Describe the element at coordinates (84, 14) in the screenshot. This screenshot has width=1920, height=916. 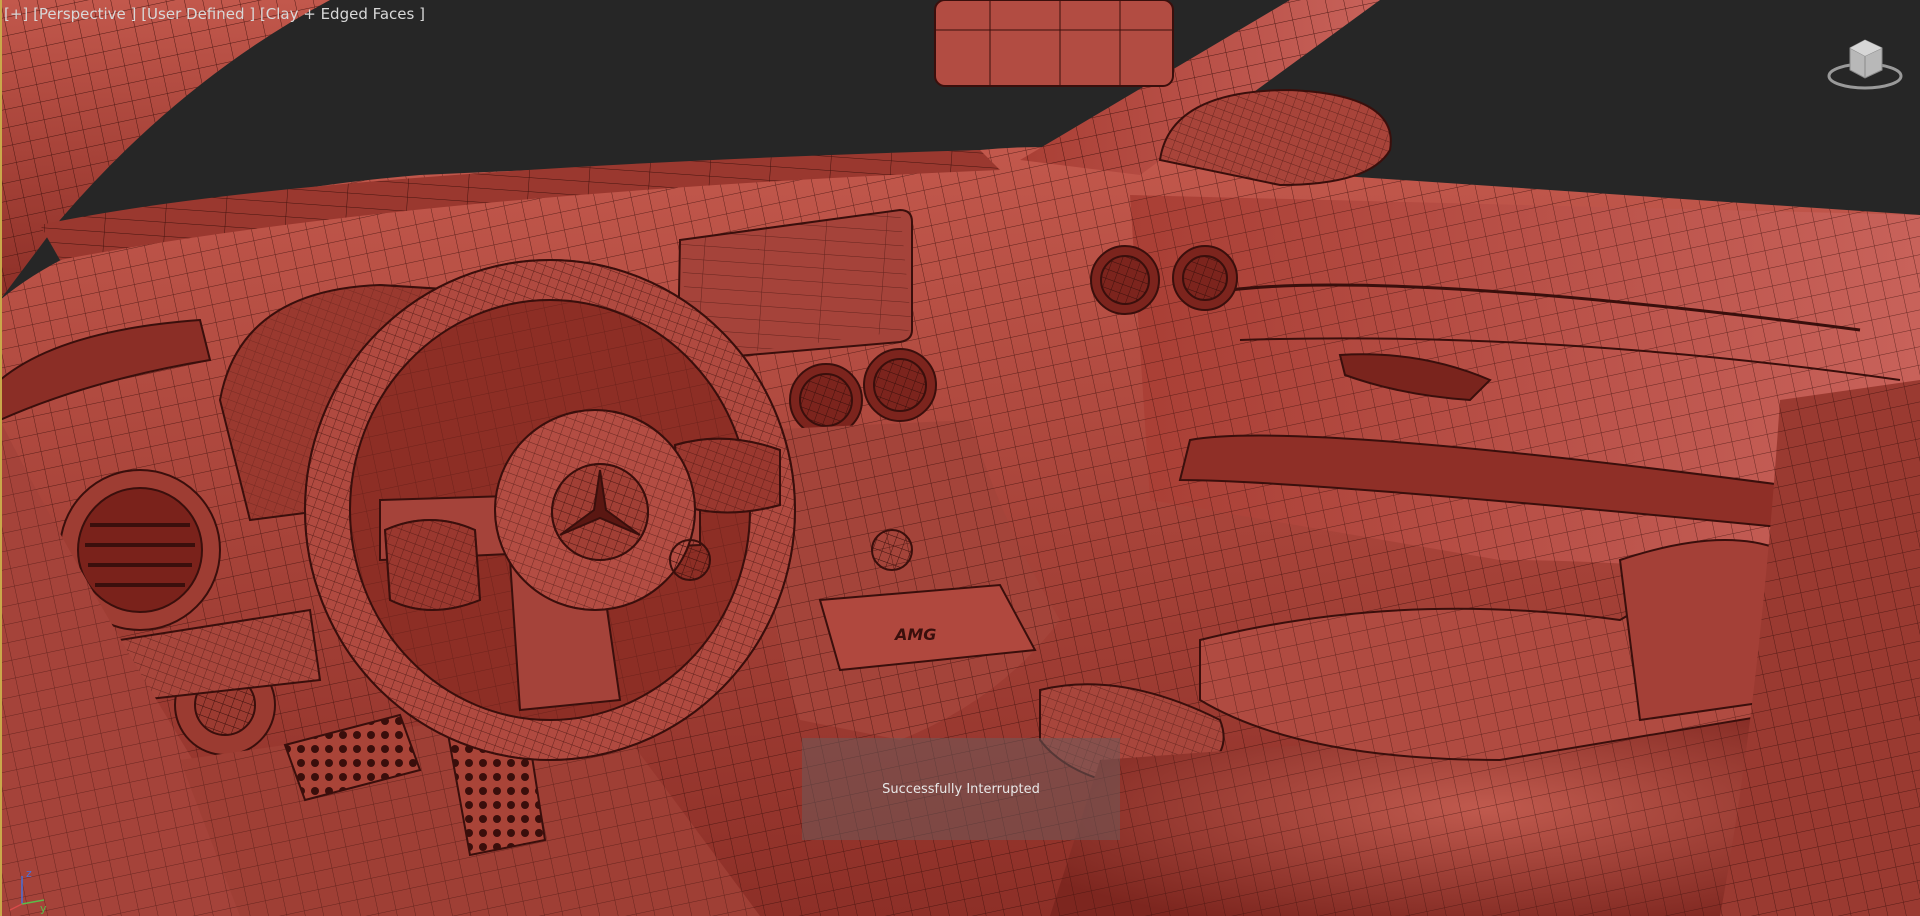
I see `viewport-pov-menu: [Perspective ]` at that location.